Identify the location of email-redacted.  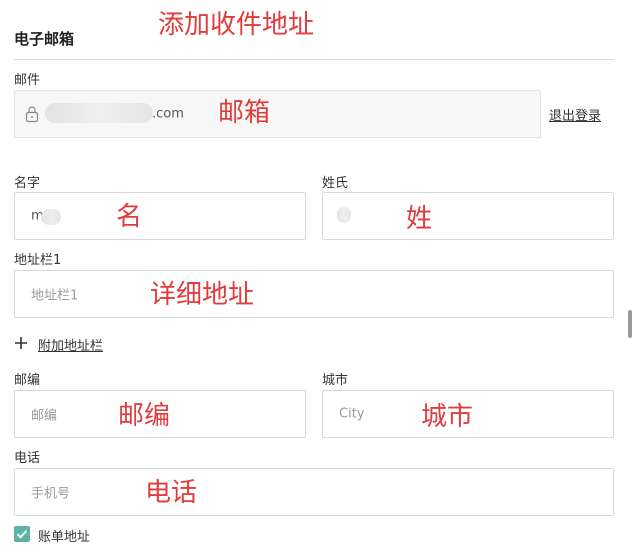
(99, 113).